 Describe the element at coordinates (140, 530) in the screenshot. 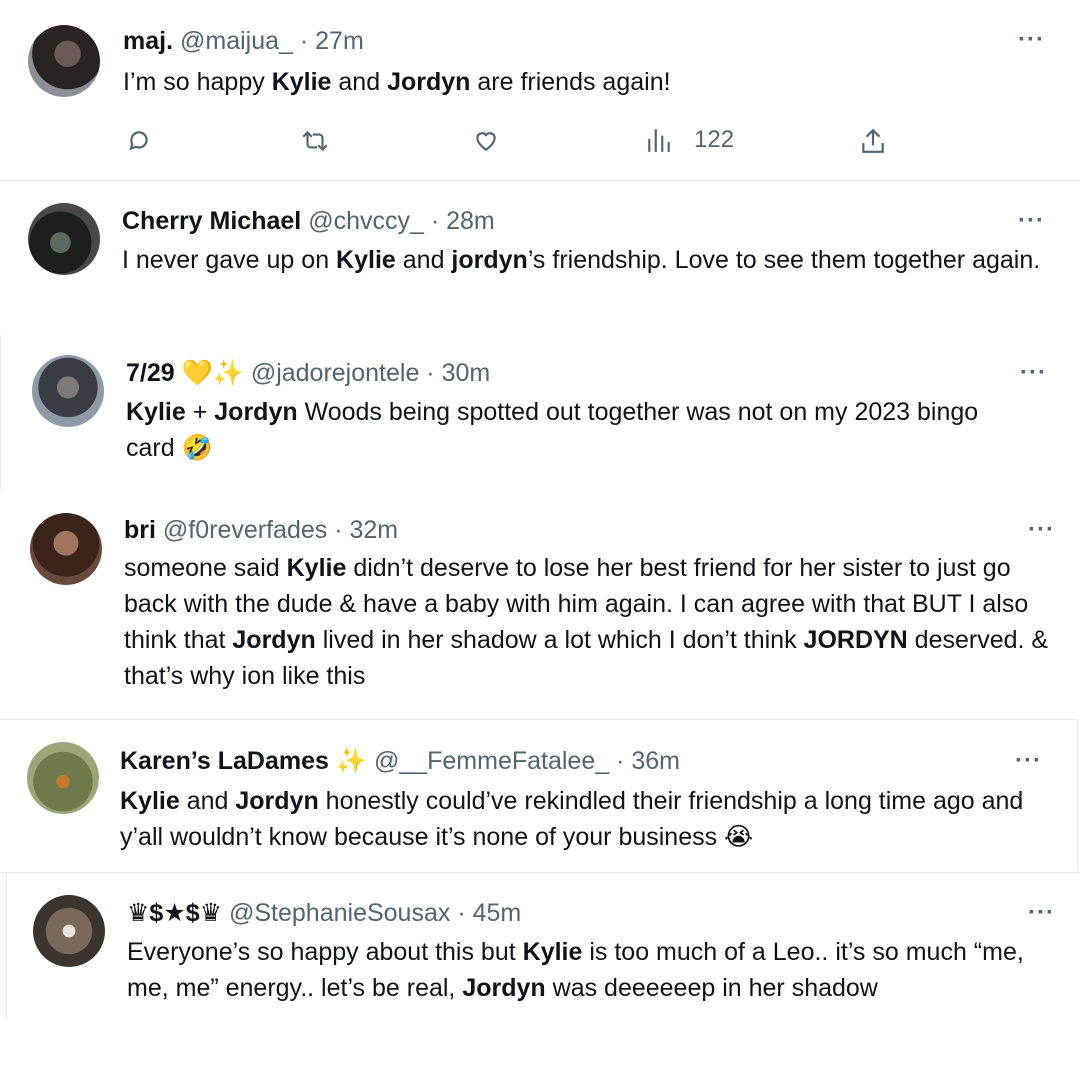

I see `display-name: bri` at that location.